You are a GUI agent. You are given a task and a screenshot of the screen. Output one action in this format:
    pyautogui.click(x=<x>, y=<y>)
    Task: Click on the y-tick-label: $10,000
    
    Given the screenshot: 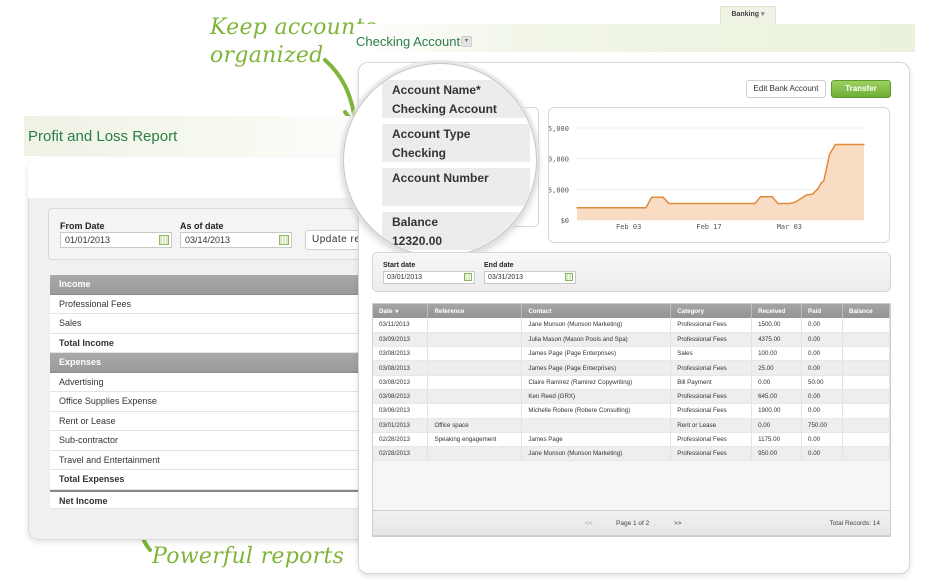 What is the action you would take?
    pyautogui.click(x=559, y=160)
    